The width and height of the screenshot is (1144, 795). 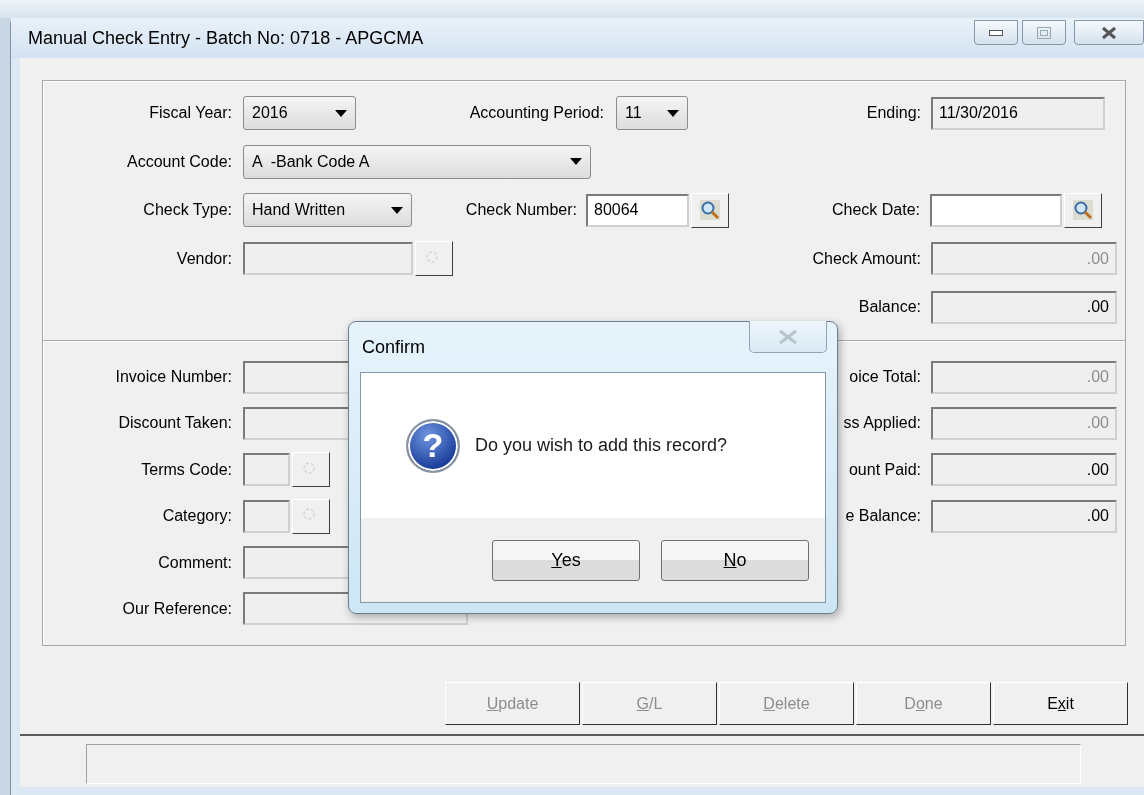 What do you see at coordinates (194, 562) in the screenshot?
I see `field-label: Comment:` at bounding box center [194, 562].